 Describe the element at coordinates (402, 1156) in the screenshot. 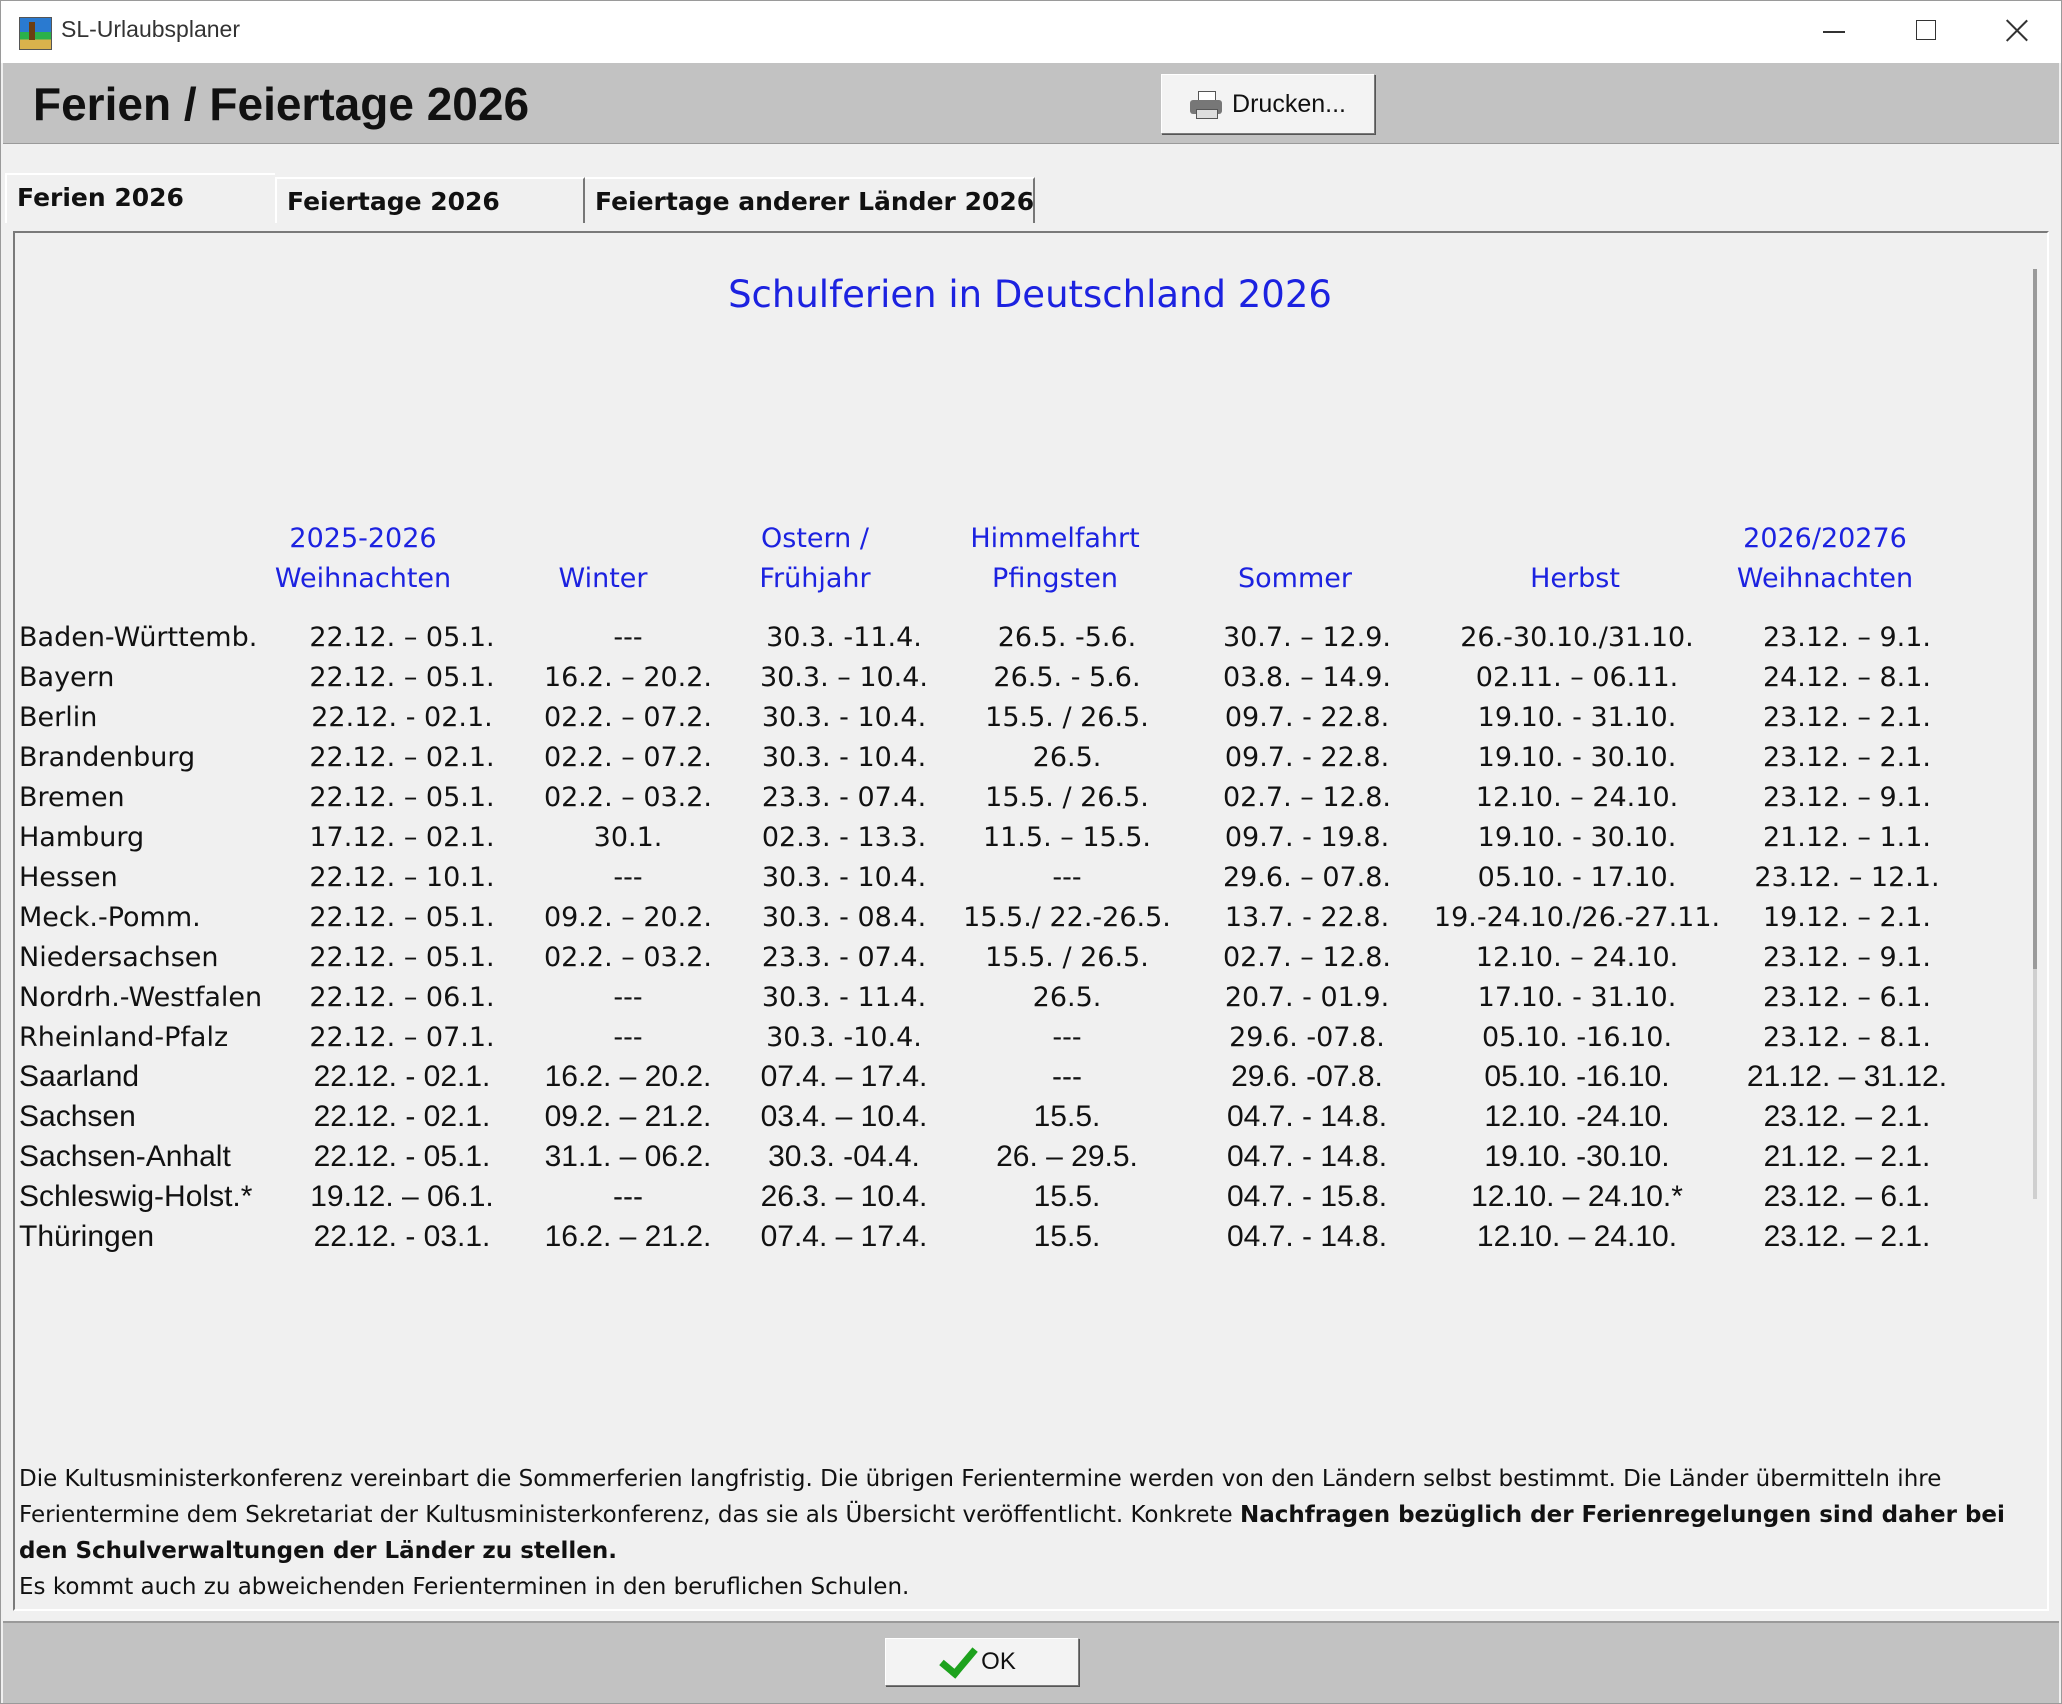

I see `table-cell: 22.12. - 05.1.` at that location.